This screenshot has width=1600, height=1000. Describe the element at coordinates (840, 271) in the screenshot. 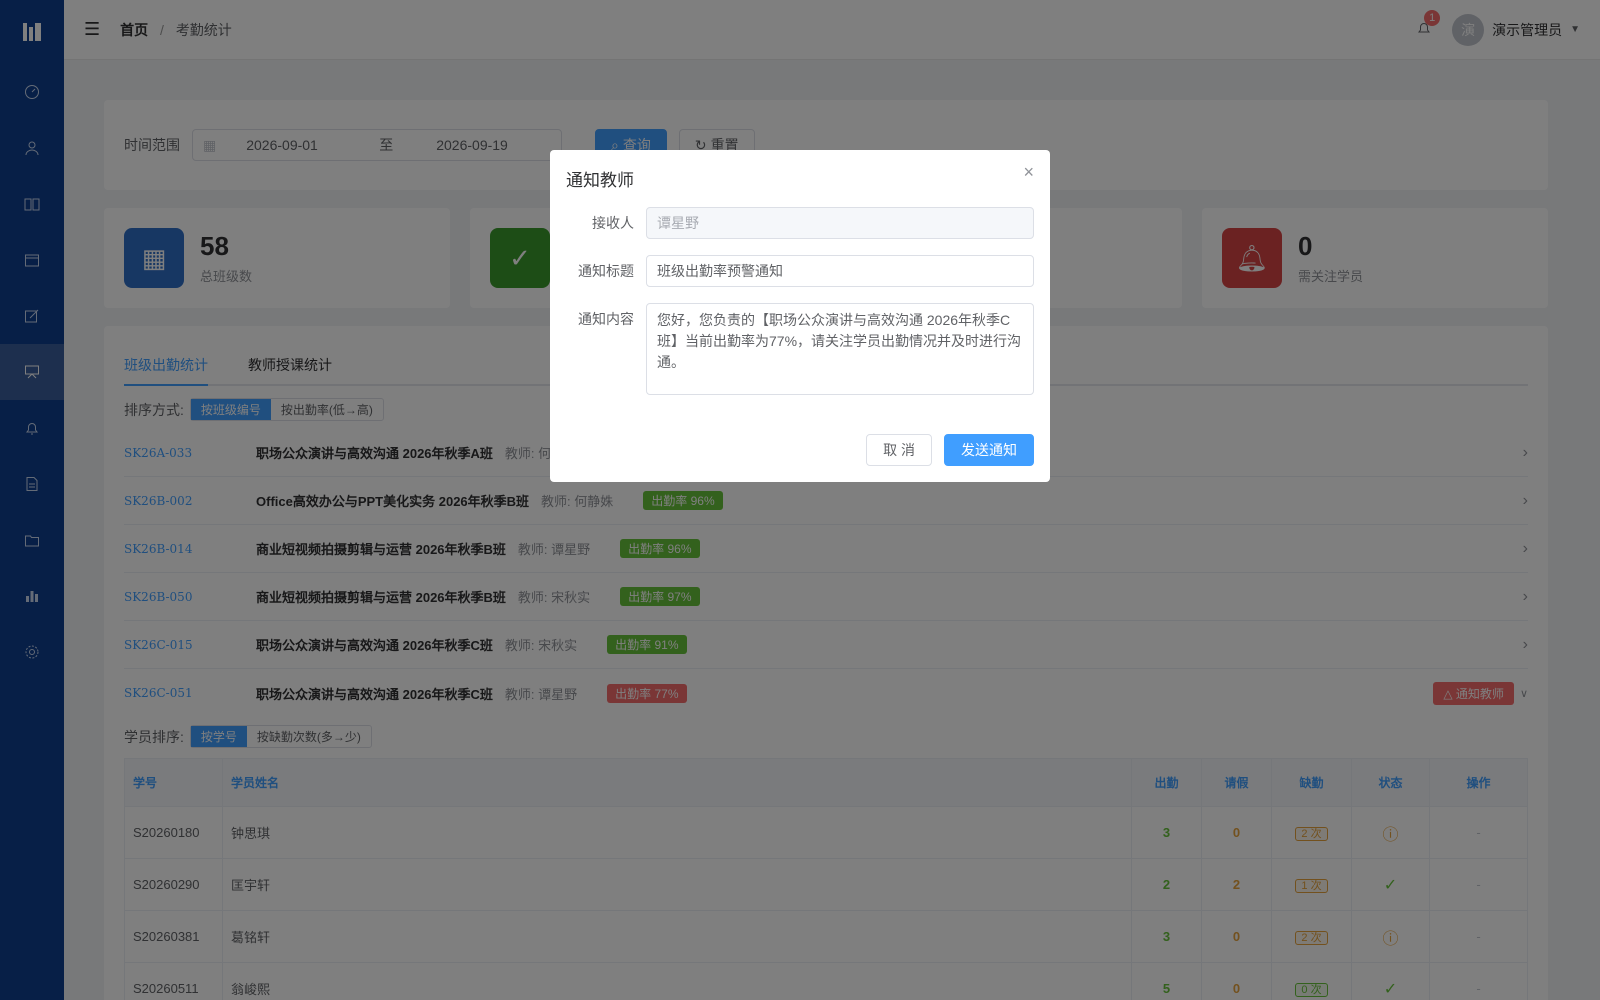

I see `subject-field: 班级出勤率预警通知` at that location.